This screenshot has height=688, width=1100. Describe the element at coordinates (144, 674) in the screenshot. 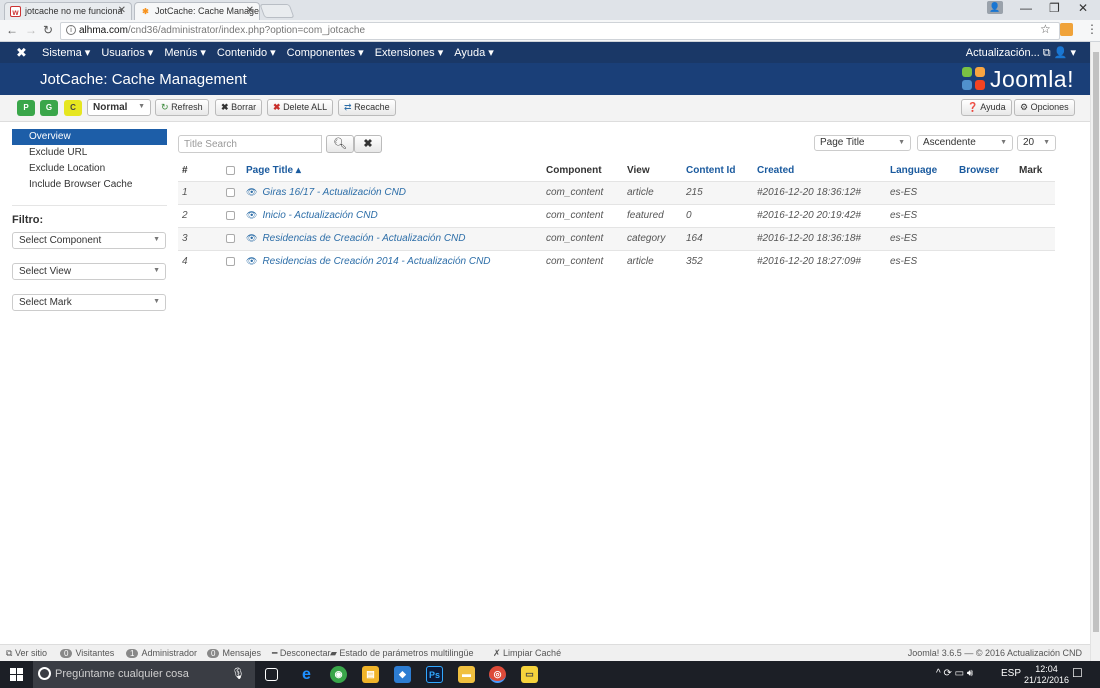

I see `taskbar-search-input: Pregúntame cualquier cosa 🎙︎` at that location.